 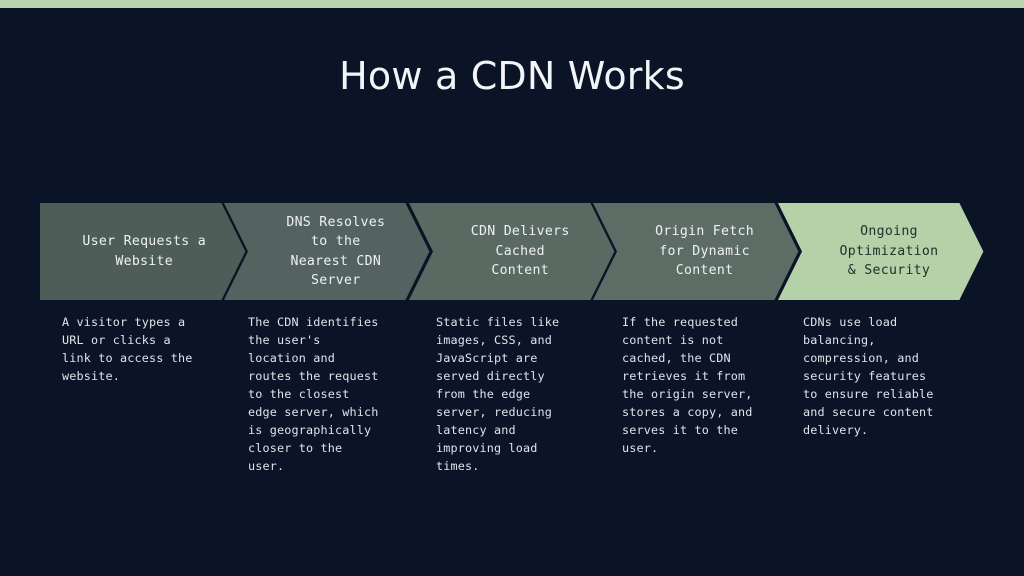 I want to click on flow-step-2: DNS Resolves to the Nearest CDN Server, so click(x=328, y=251).